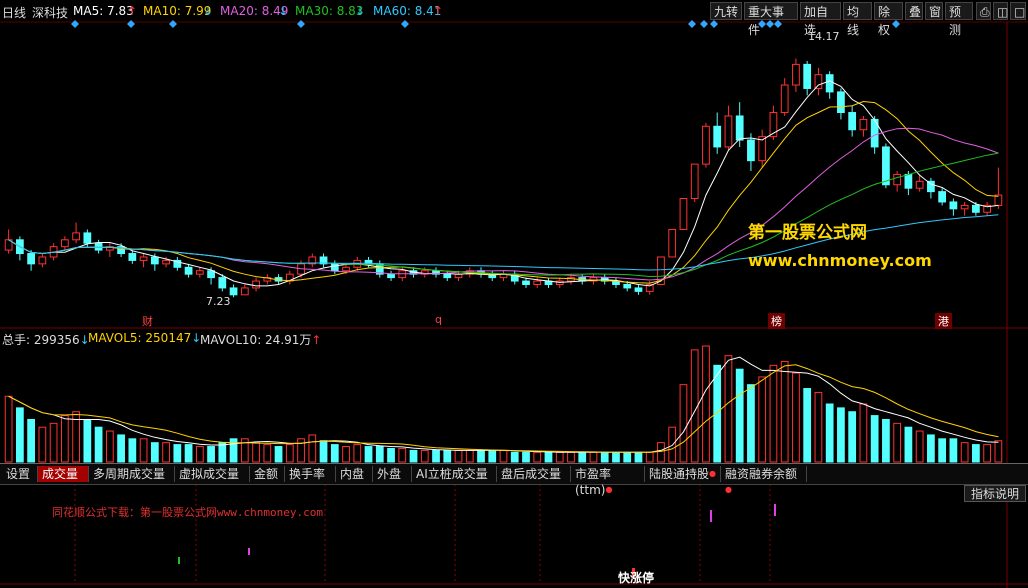 The image size is (1028, 588). What do you see at coordinates (267, 474) in the screenshot?
I see `tab-4: 金额` at bounding box center [267, 474].